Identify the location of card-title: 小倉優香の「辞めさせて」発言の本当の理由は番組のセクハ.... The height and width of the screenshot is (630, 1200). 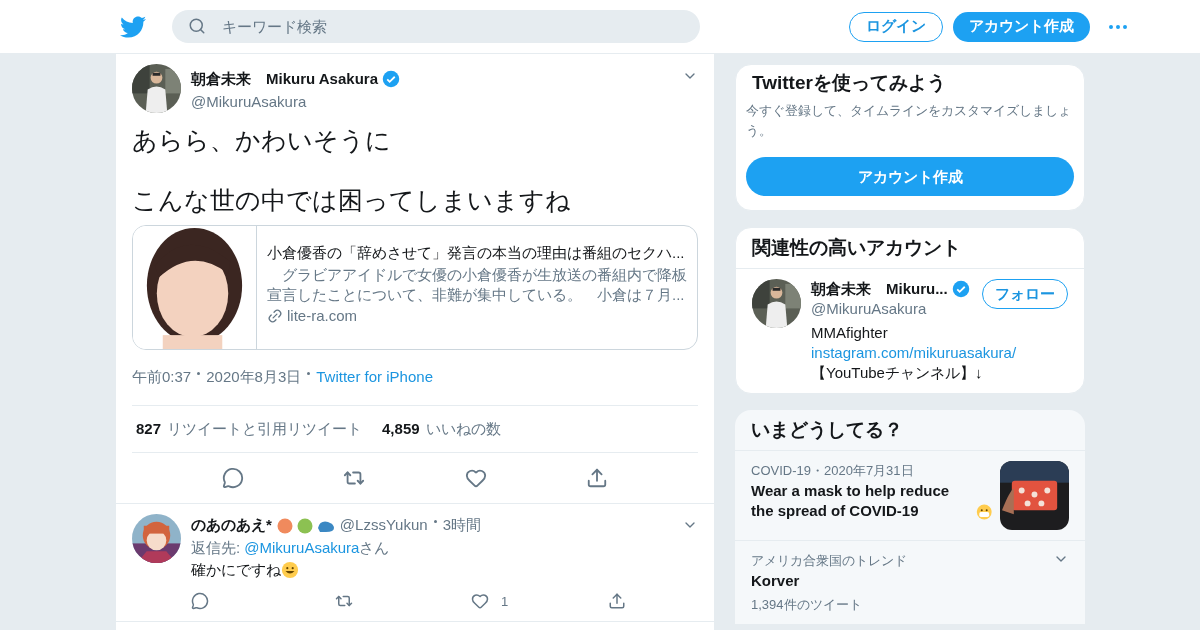
(476, 253).